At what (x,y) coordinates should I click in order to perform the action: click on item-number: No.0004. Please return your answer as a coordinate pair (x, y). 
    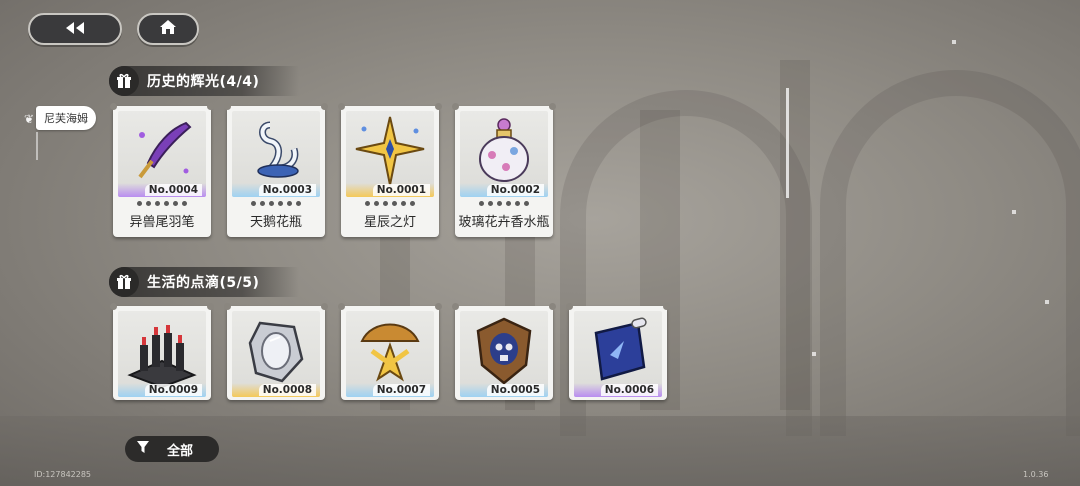
    Looking at the image, I should click on (173, 190).